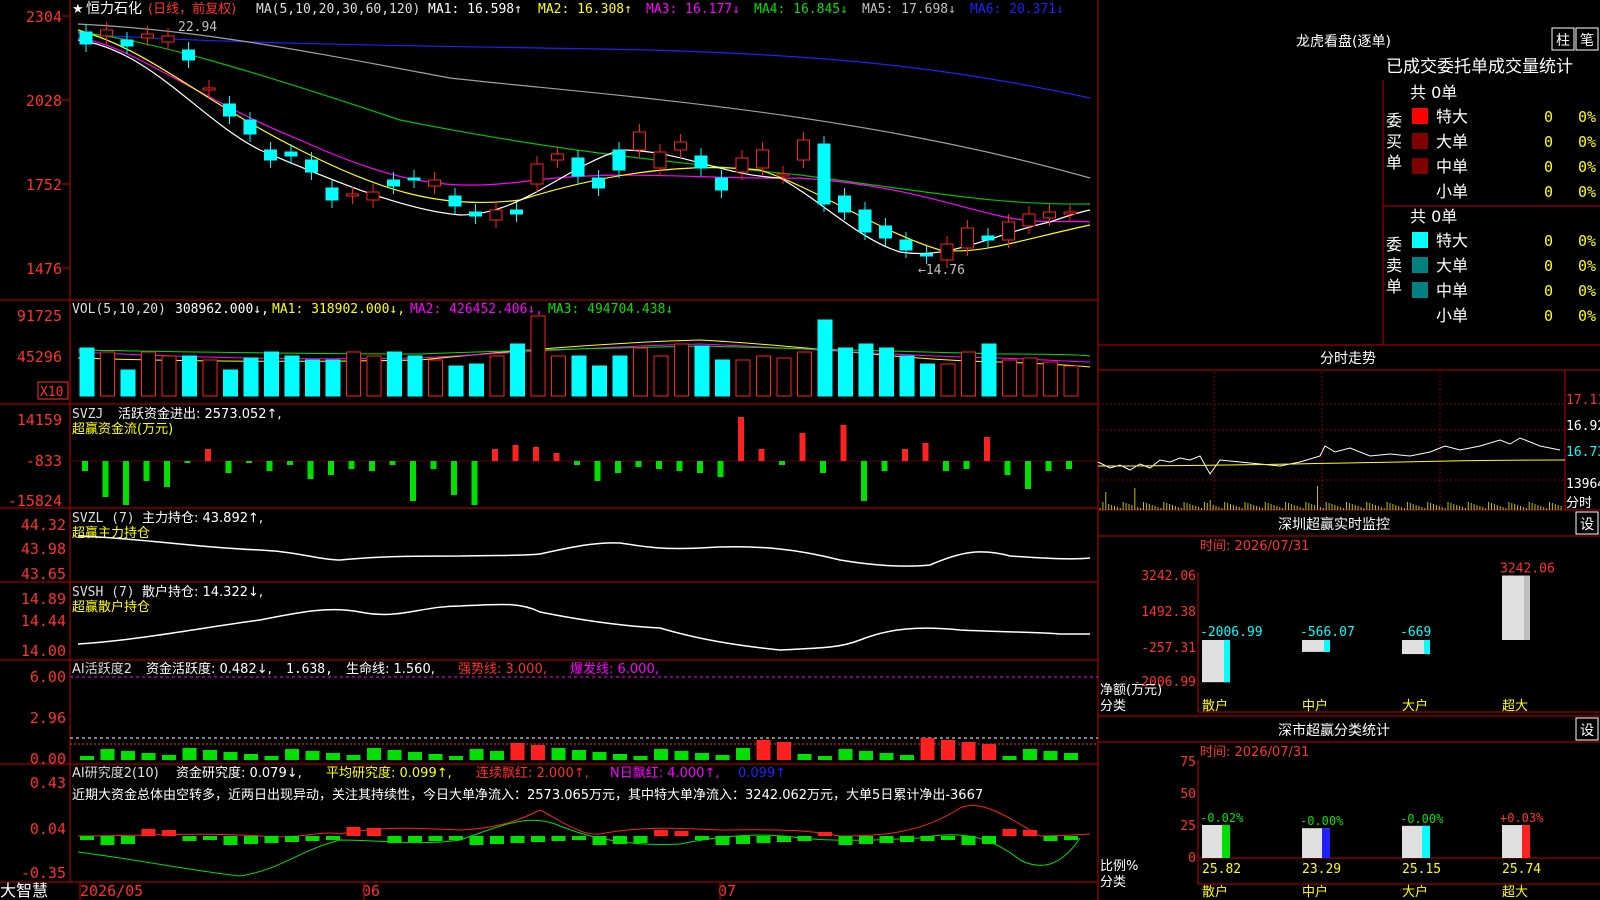  What do you see at coordinates (1222, 818) in the screenshot?
I see `stat-change: -0.02%` at bounding box center [1222, 818].